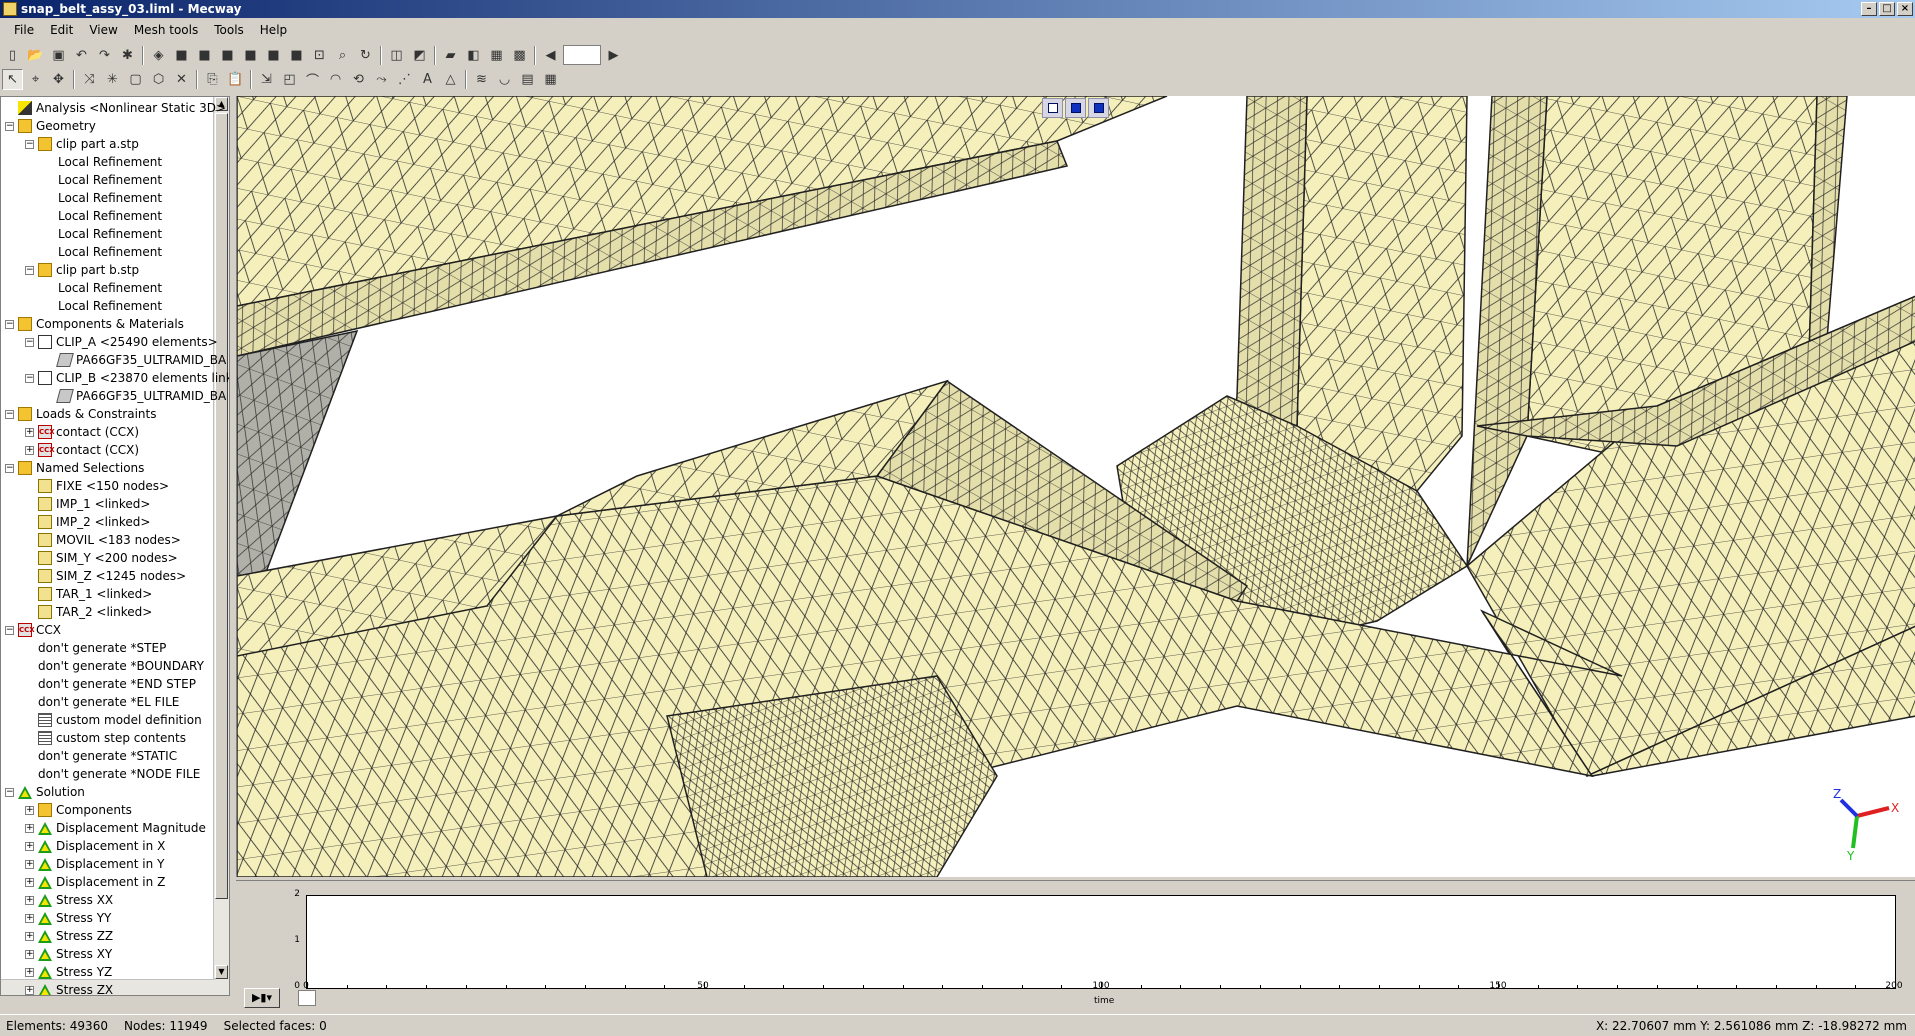 This screenshot has height=1036, width=1915. I want to click on text-button: A, so click(427, 79).